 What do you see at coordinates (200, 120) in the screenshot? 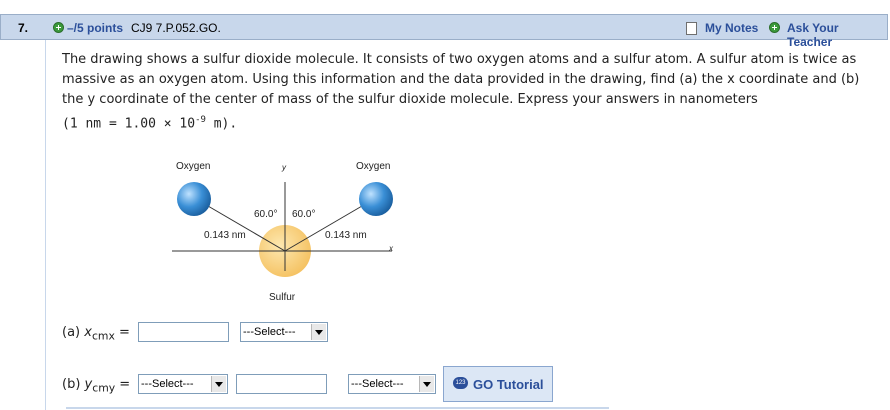
I see `units-exponent: -9` at bounding box center [200, 120].